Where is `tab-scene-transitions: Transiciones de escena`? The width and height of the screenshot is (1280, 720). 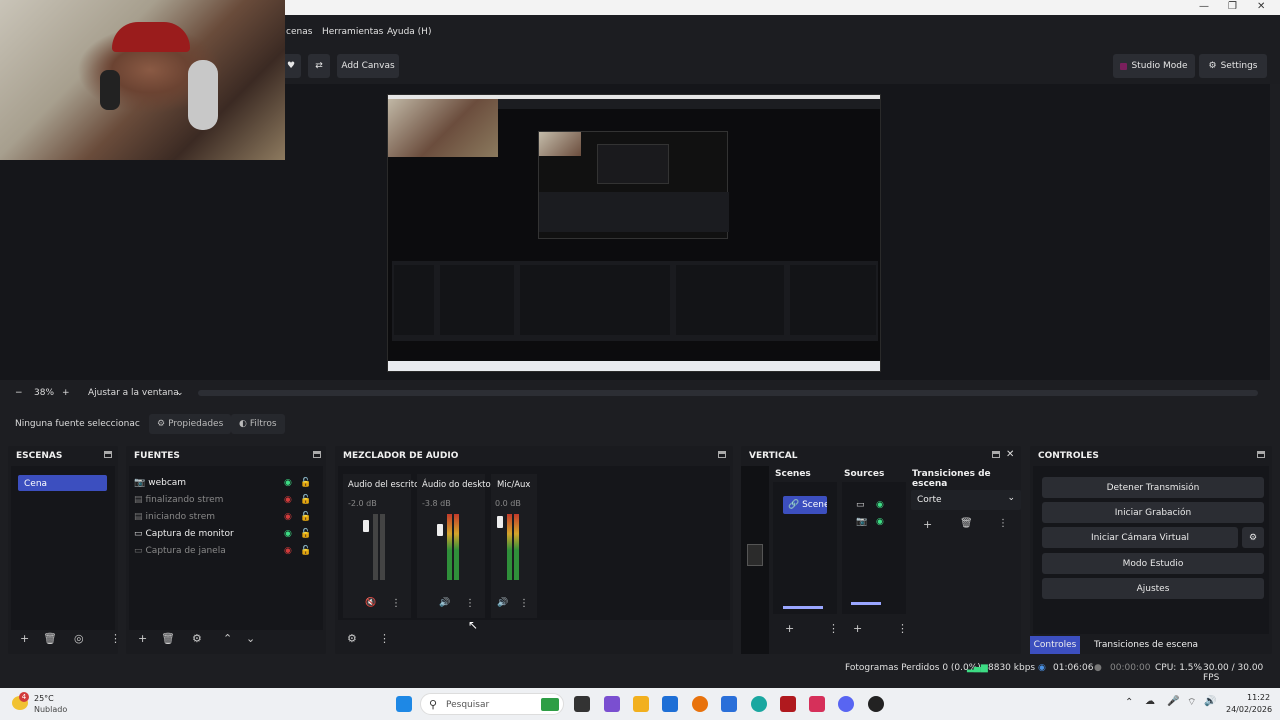 tab-scene-transitions: Transiciones de escena is located at coordinates (1146, 645).